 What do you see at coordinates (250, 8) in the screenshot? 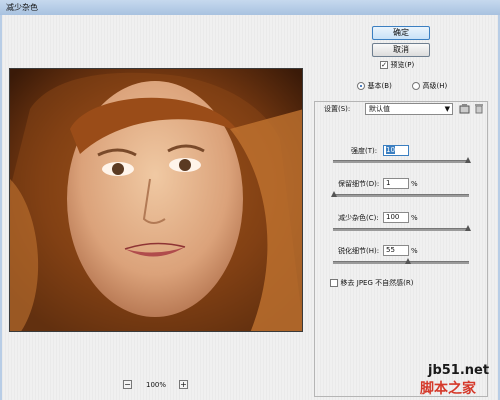
I see `title-bar: 减少杂色` at bounding box center [250, 8].